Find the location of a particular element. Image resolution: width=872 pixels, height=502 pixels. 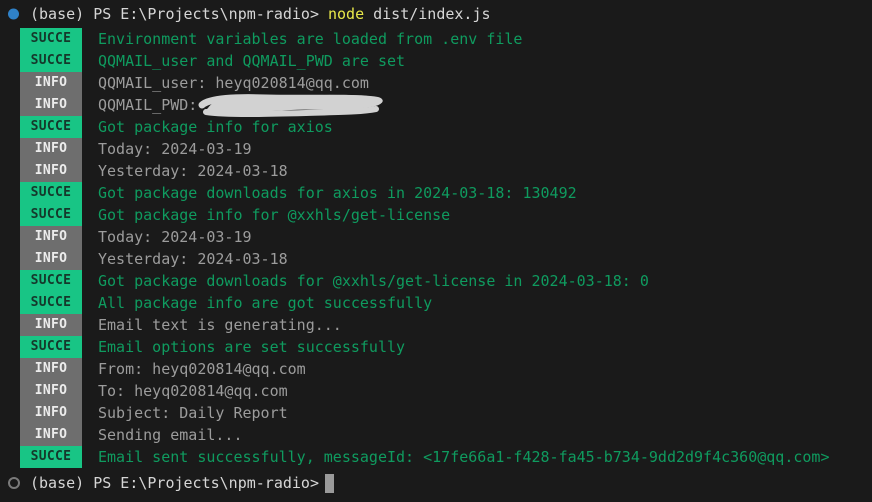

log-row: INFO QQMAIL_PWD: is located at coordinates (436, 105).